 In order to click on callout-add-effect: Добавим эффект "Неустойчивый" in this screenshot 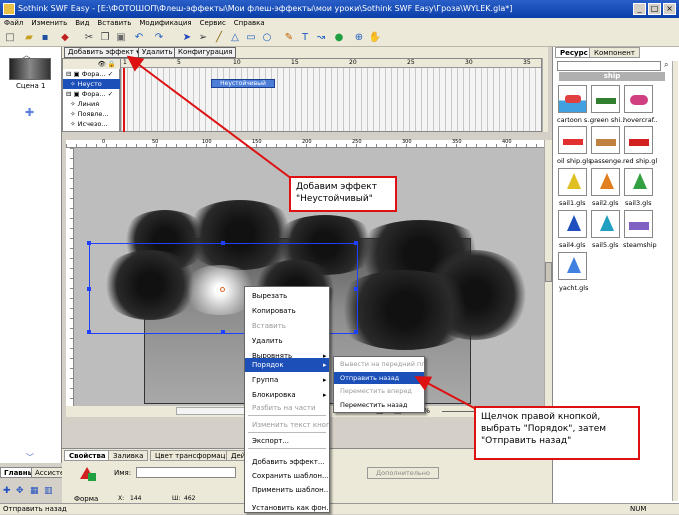, I will do `click(343, 194)`.